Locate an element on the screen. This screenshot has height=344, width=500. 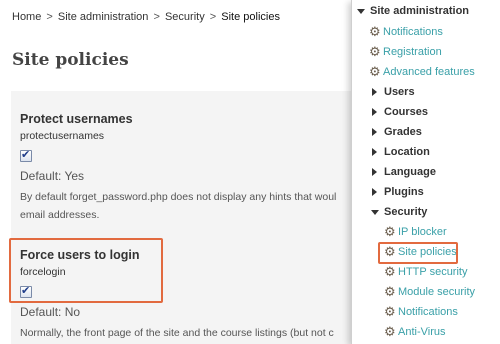
breadcrumb-home: Home is located at coordinates (26, 17).